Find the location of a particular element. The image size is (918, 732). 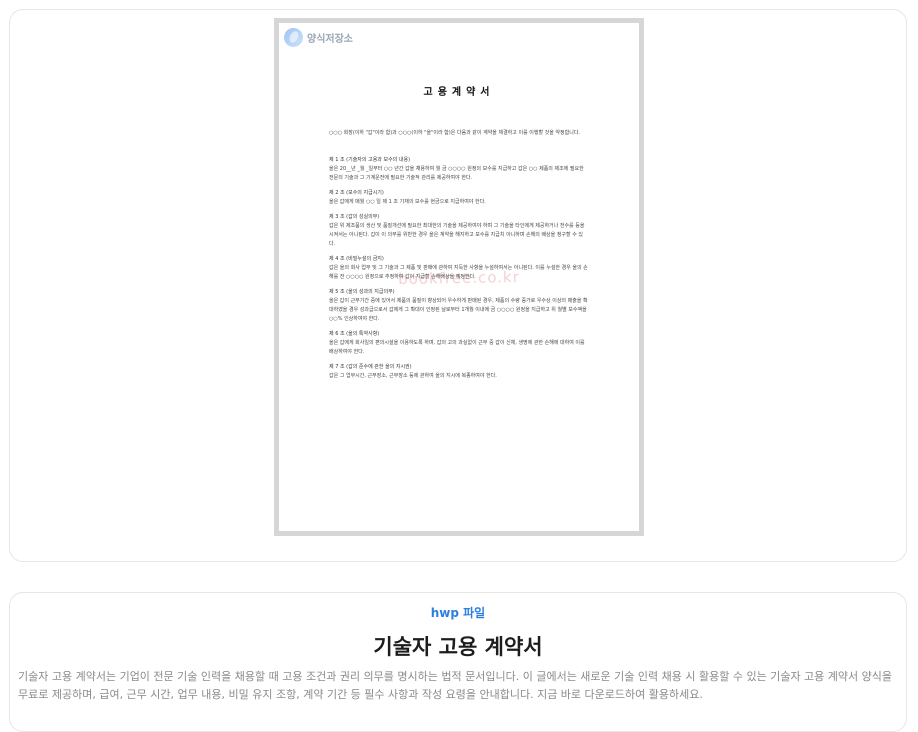

logo-text: 양식저장소 is located at coordinates (330, 39).